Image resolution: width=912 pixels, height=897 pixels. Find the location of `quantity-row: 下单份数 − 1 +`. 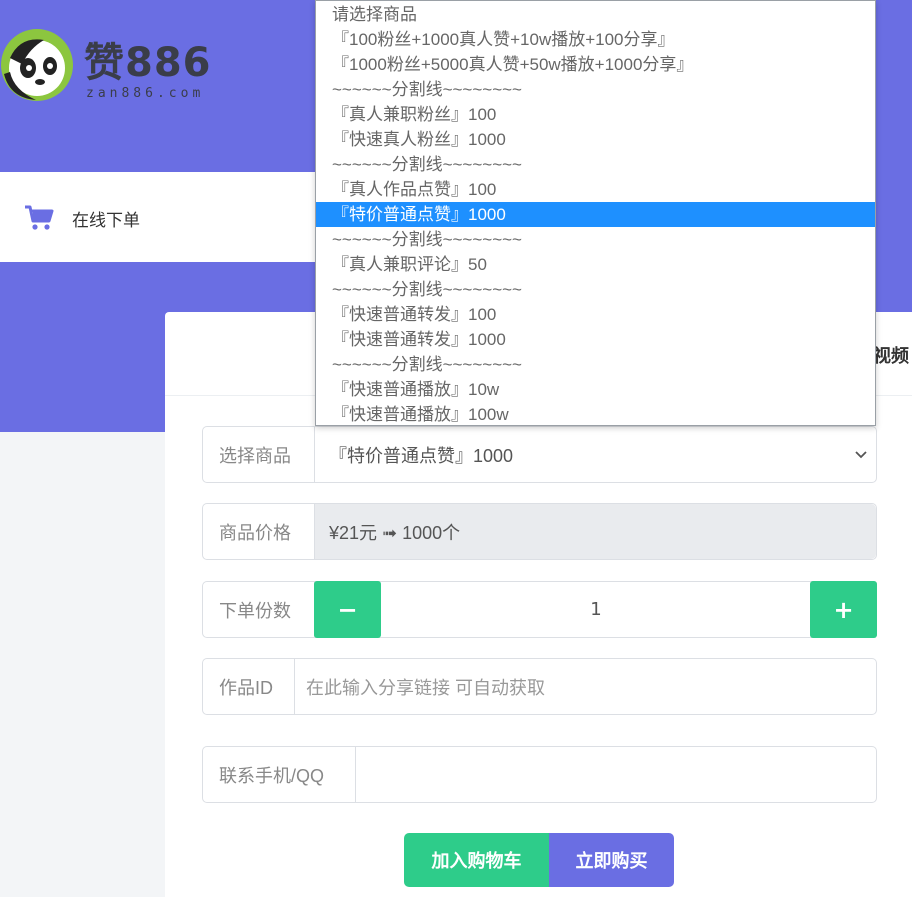

quantity-row: 下单份数 − 1 + is located at coordinates (539, 609).